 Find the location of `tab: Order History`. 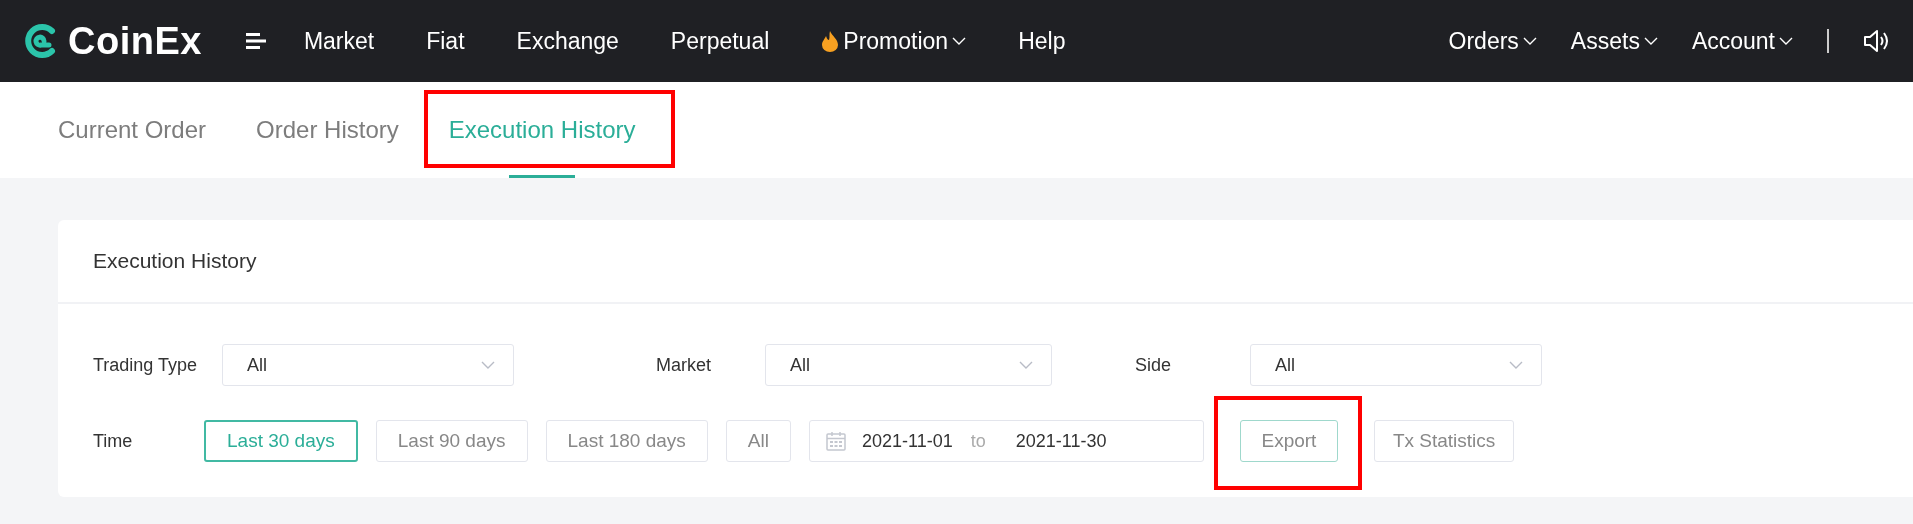

tab: Order History is located at coordinates (327, 130).